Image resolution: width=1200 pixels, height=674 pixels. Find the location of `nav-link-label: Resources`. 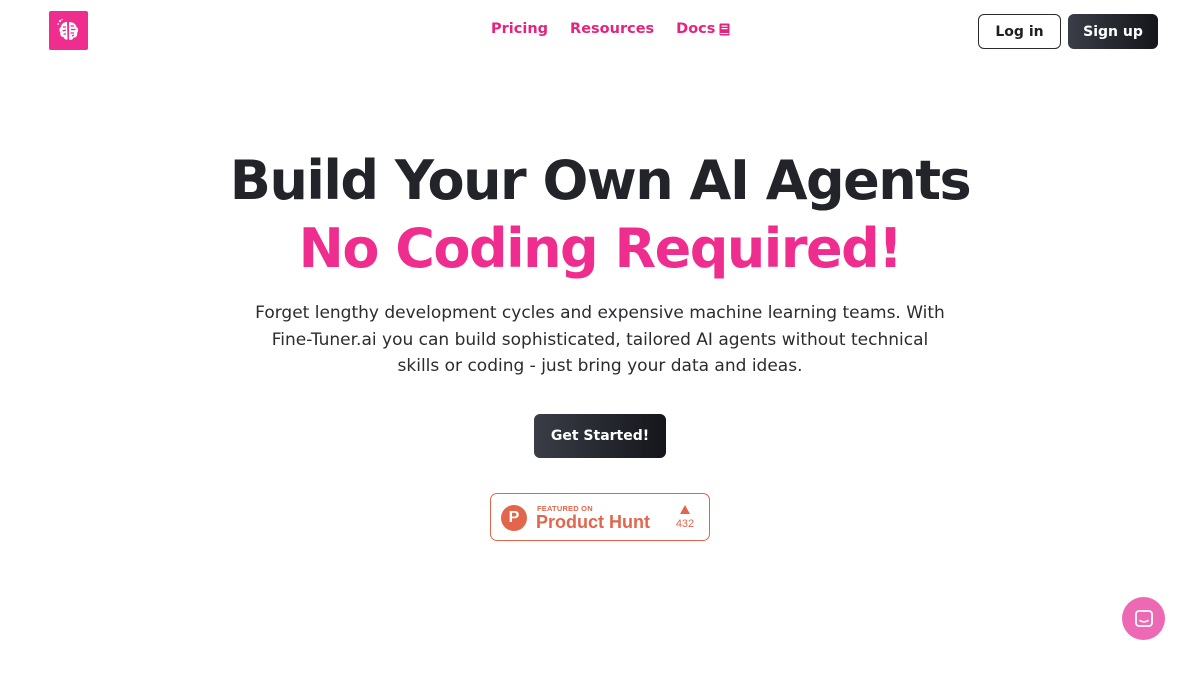

nav-link-label: Resources is located at coordinates (612, 29).